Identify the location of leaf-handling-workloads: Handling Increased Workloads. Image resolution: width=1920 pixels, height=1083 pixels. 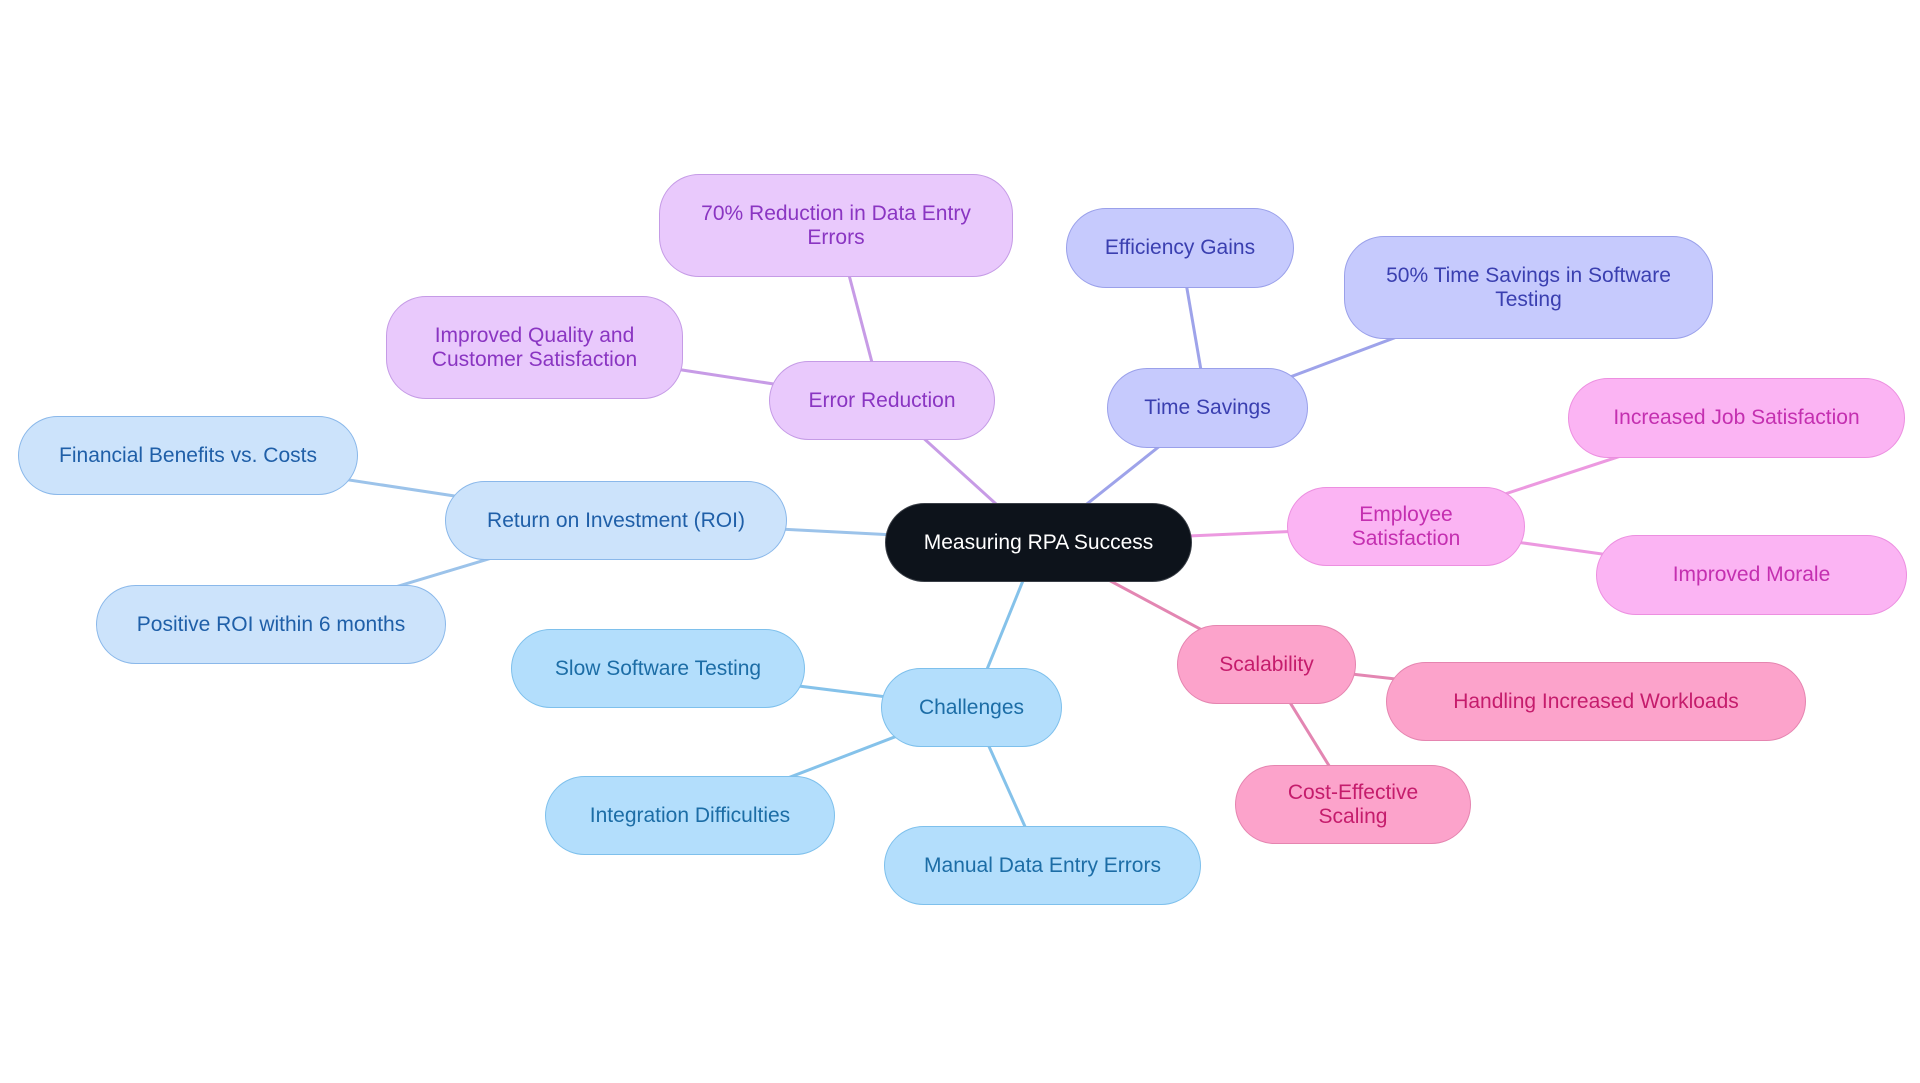
(1596, 701).